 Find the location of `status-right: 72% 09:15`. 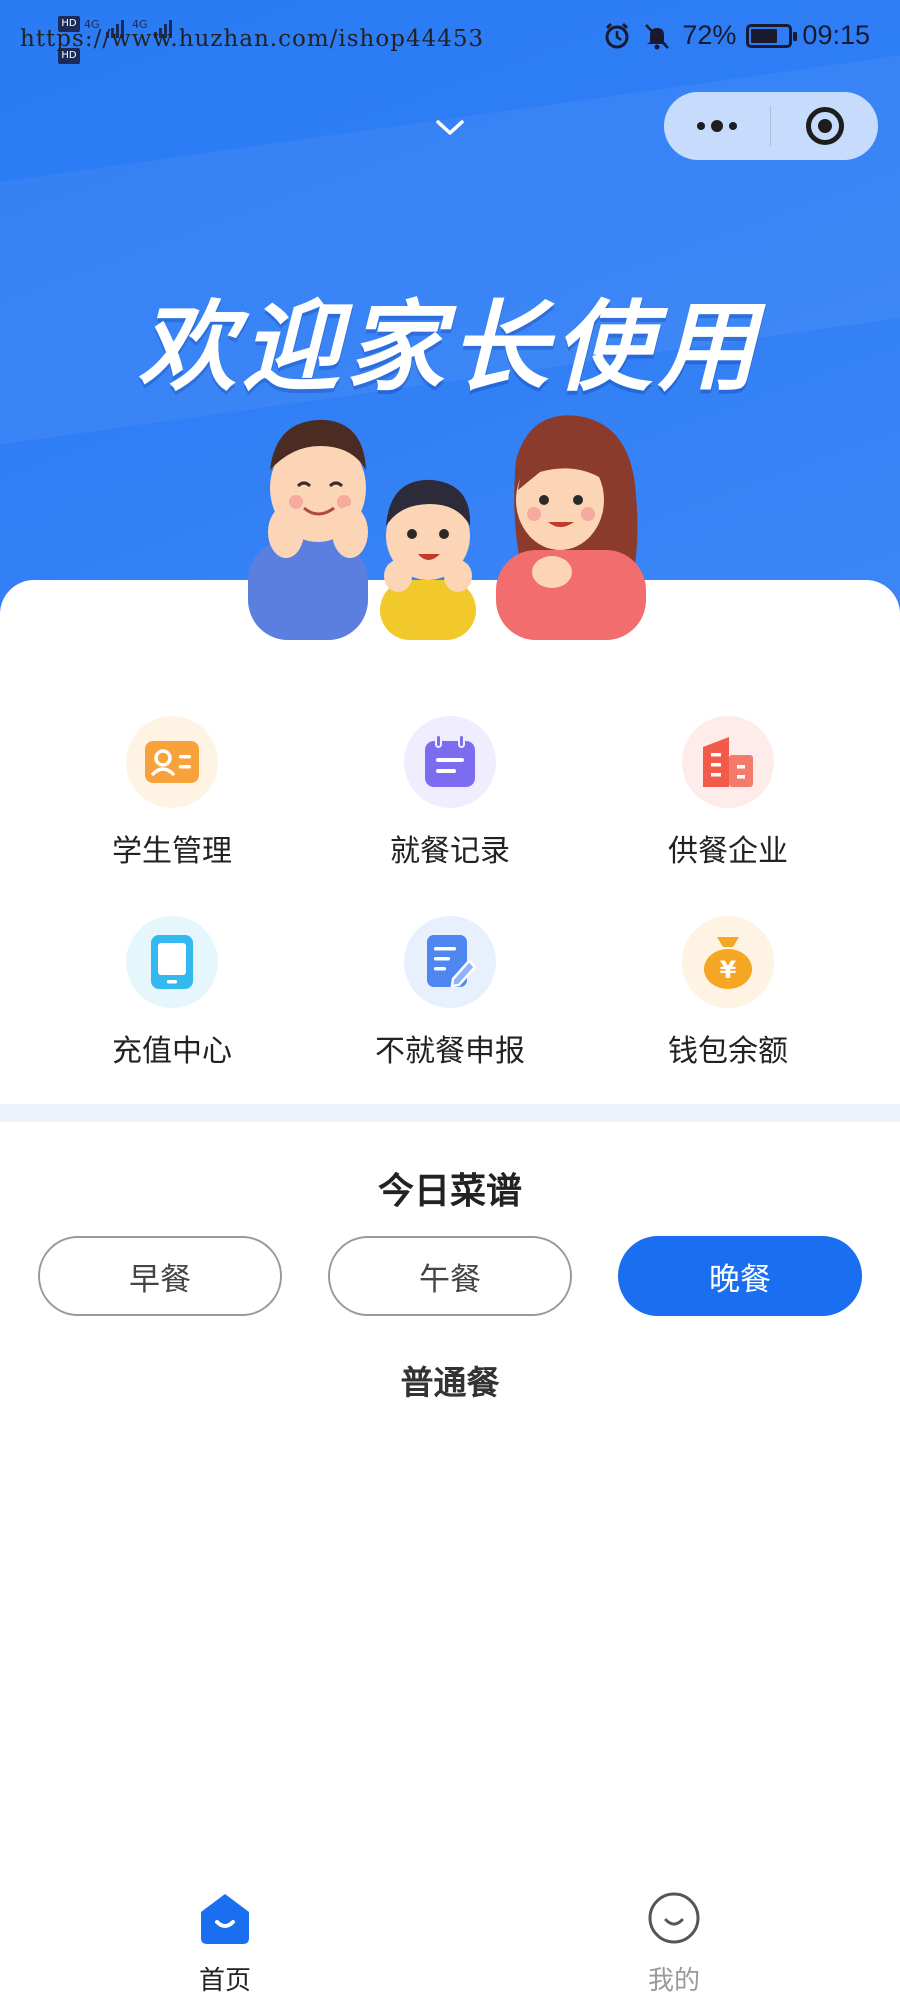

status-right: 72% 09:15 is located at coordinates (736, 35).